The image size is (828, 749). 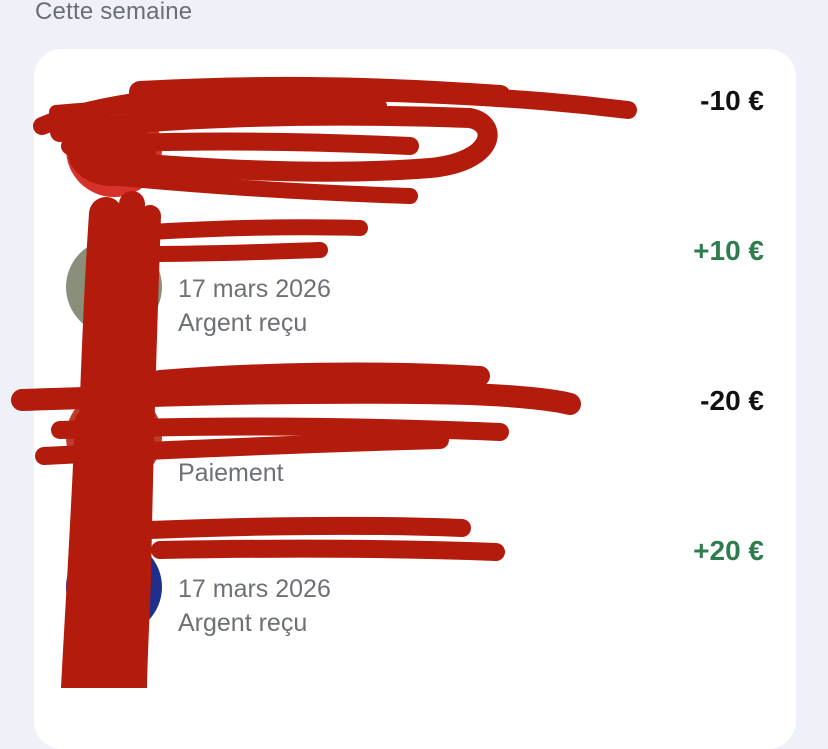 I want to click on transaction-amount: -10 €, so click(x=732, y=100).